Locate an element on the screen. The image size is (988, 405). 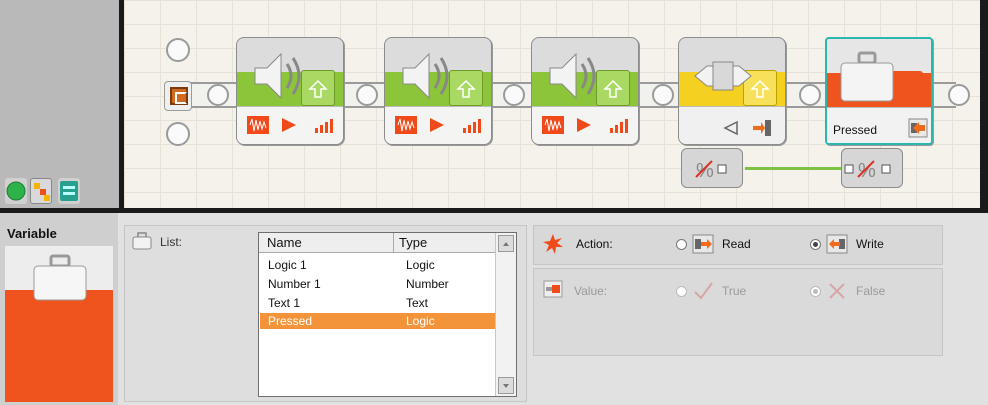
true-option-label: True is located at coordinates (734, 291).